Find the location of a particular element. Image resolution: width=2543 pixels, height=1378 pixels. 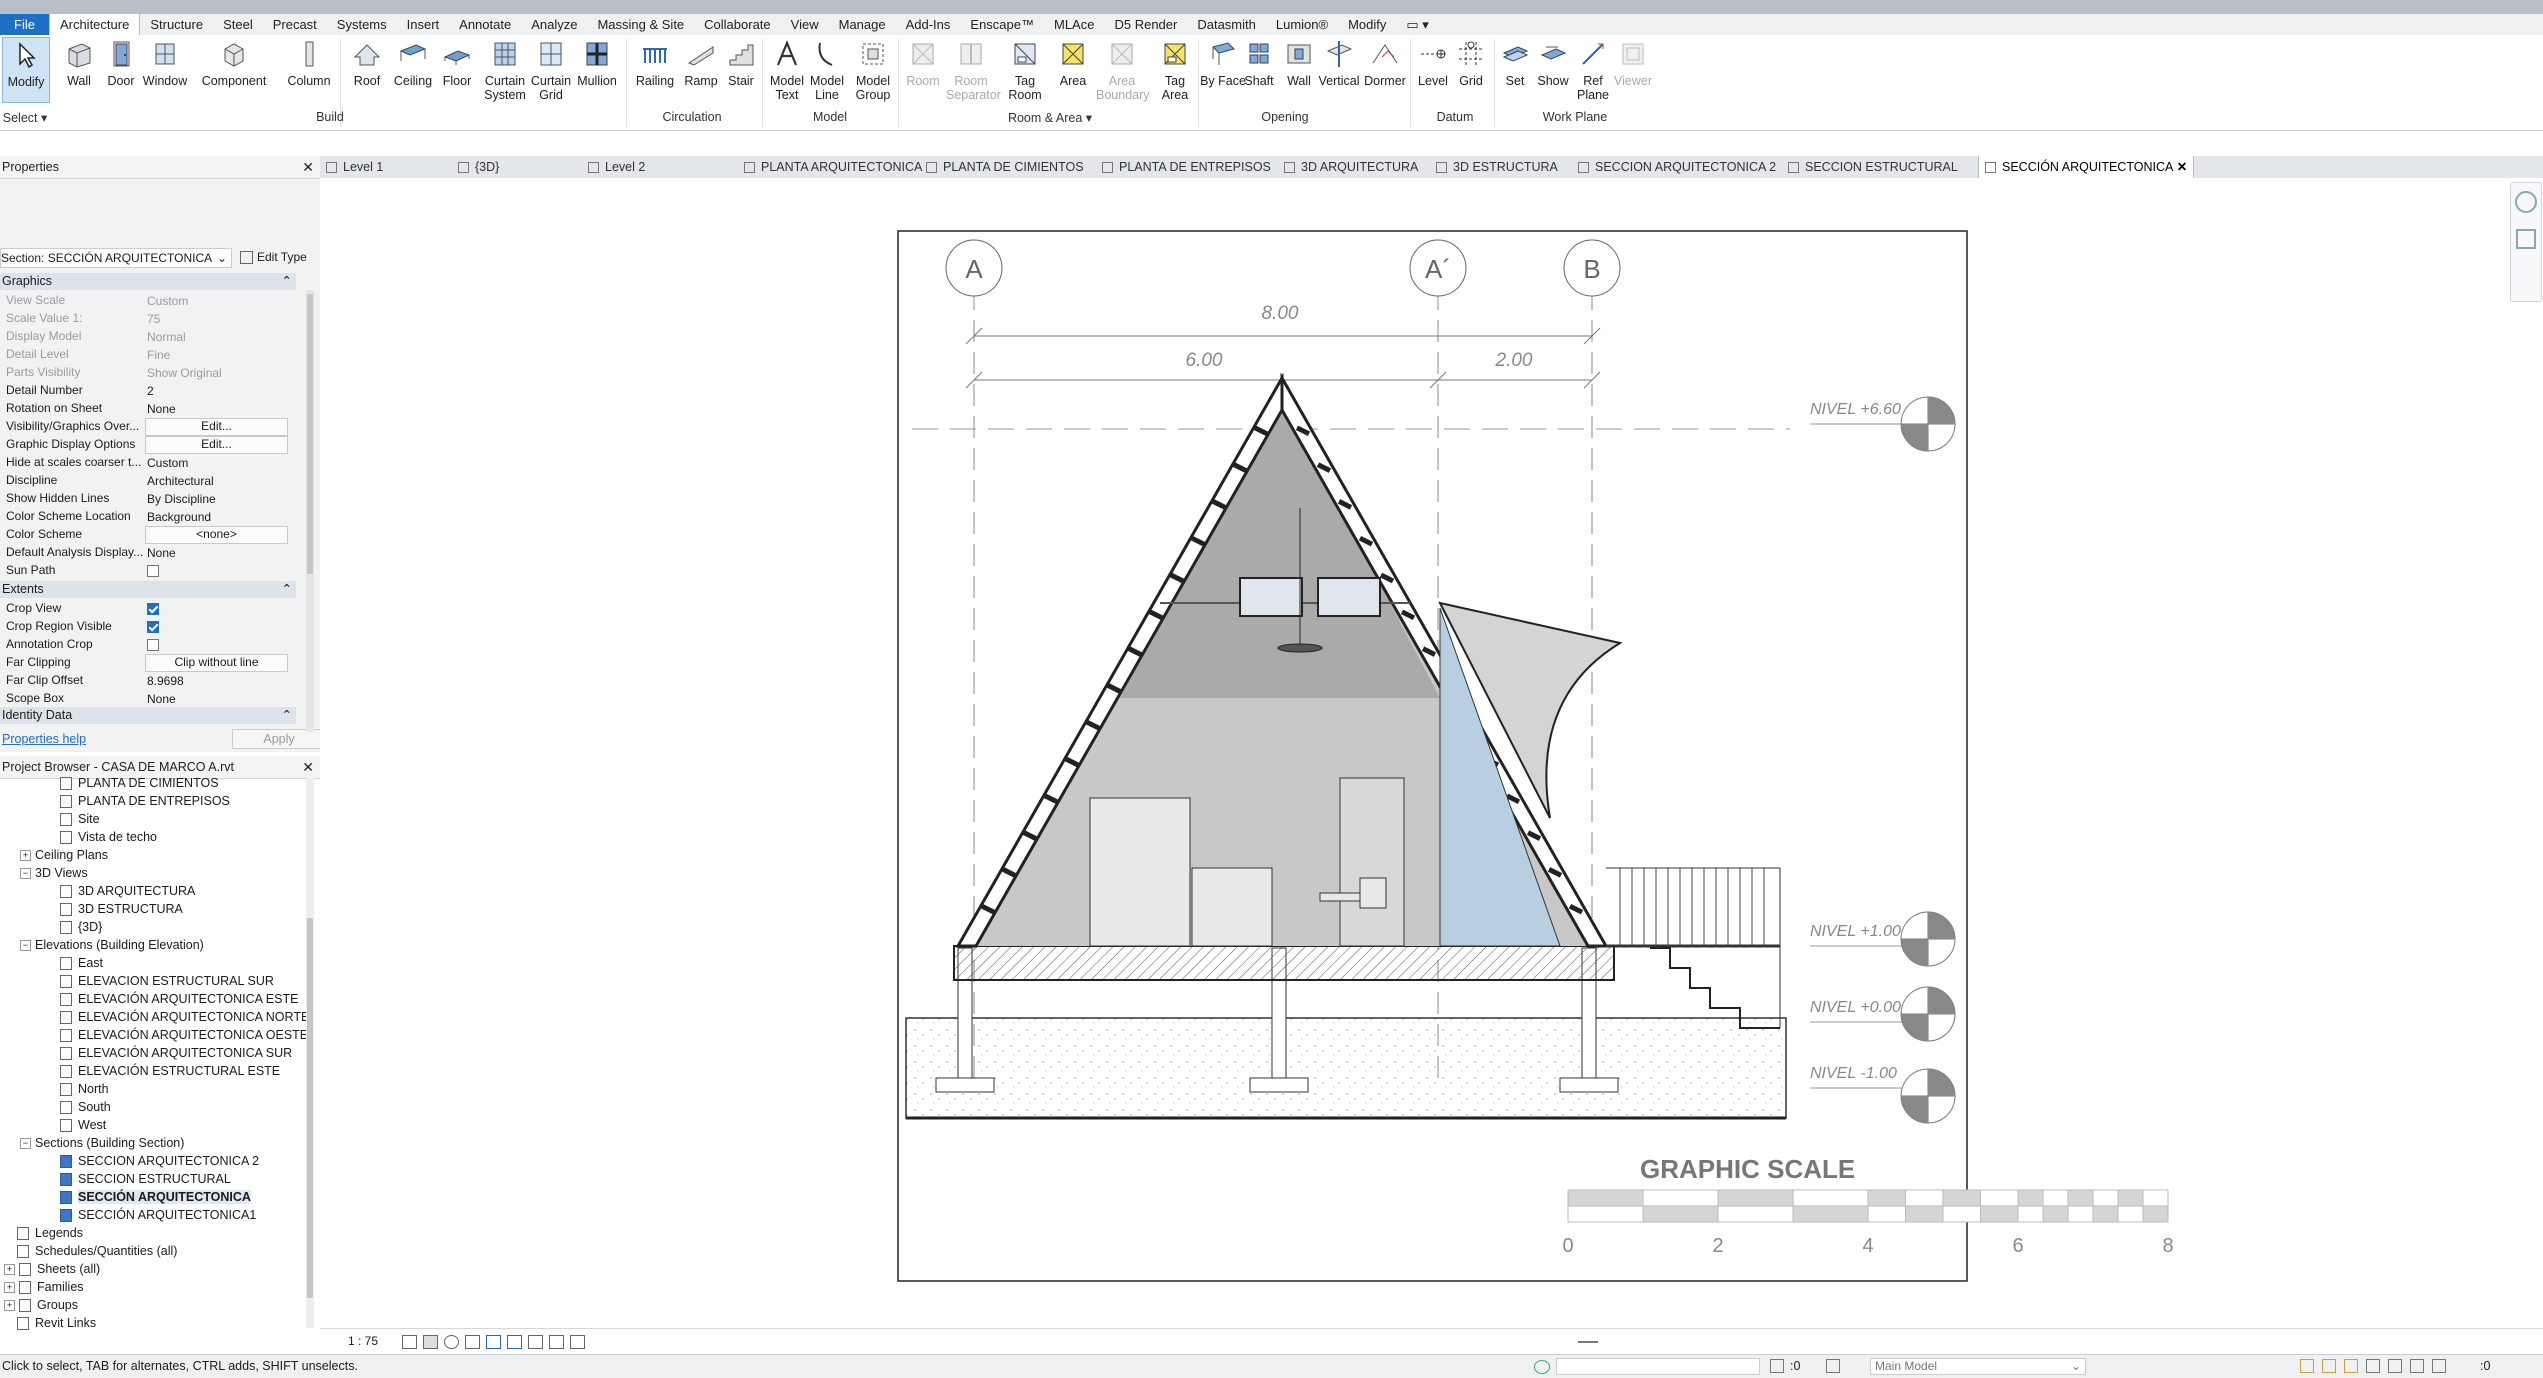

floor-button: Floor is located at coordinates (457, 62).